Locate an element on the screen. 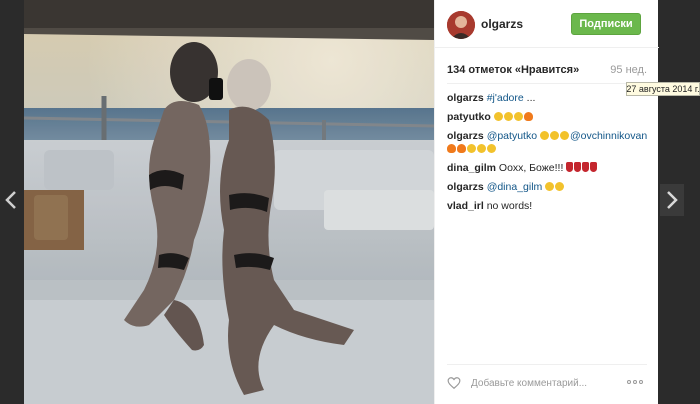 This screenshot has width=700, height=404. comment-item: dina_gilm Оохх, Боже!!! is located at coordinates (550, 168).